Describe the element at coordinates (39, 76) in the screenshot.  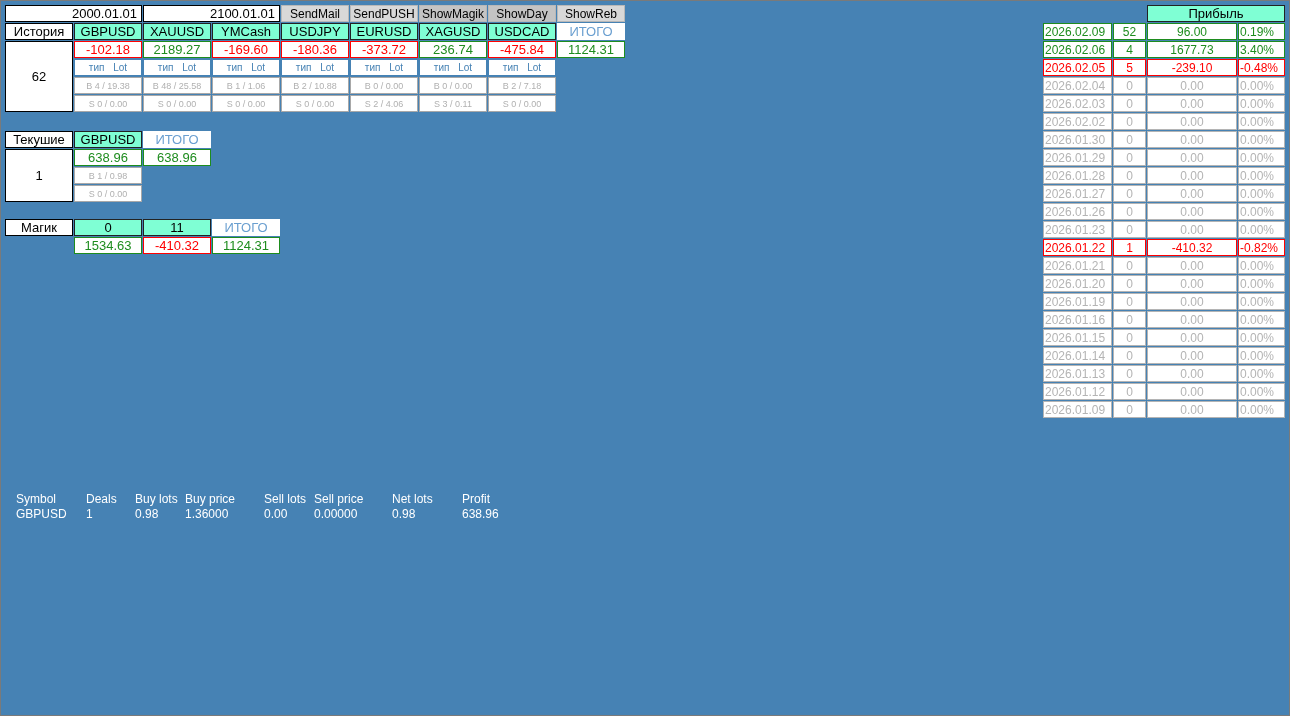
I see `trade-count: 62` at that location.